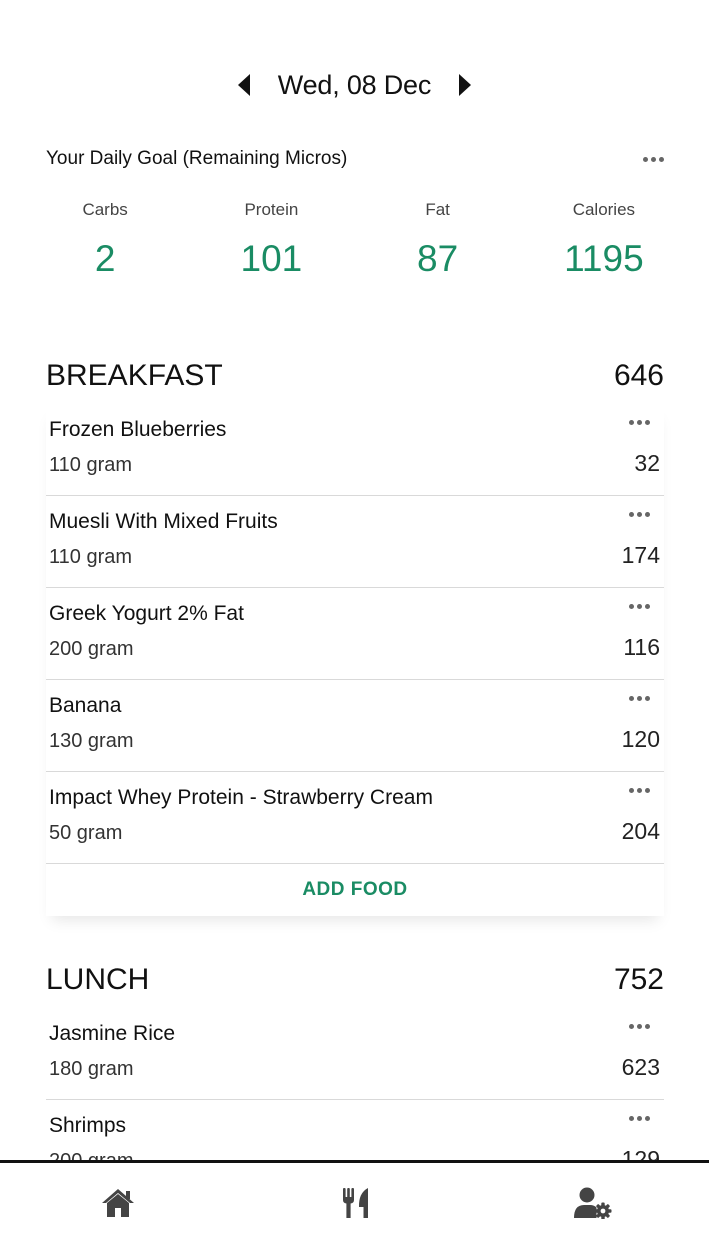 The width and height of the screenshot is (709, 1243). Describe the element at coordinates (355, 726) in the screenshot. I see `food-item: Banana 130 gram 120` at that location.